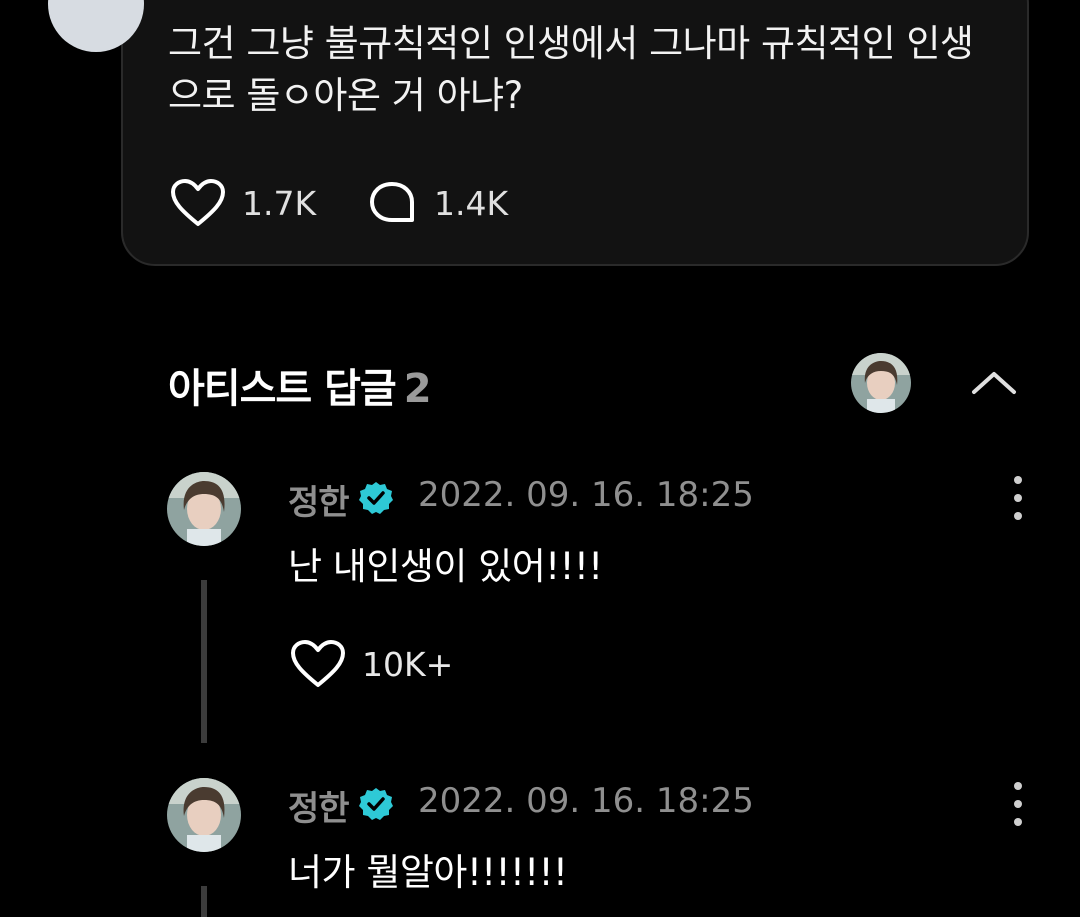 The height and width of the screenshot is (917, 1080). Describe the element at coordinates (282, 389) in the screenshot. I see `artist-replies-label: 아티스트 답글` at that location.